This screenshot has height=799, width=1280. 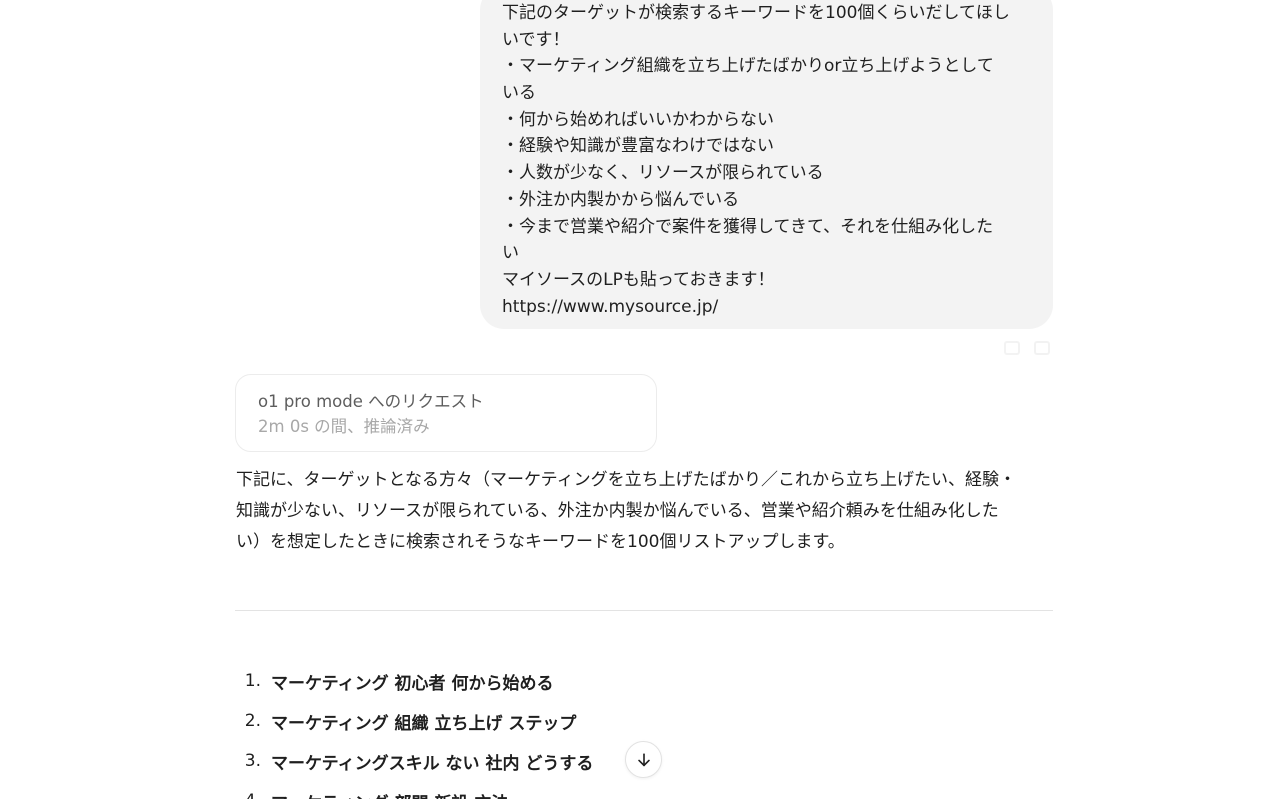 What do you see at coordinates (756, 13) in the screenshot?
I see `user-message-line: 下記のターゲットが検索するキーワードを100個くらいだしてほし` at bounding box center [756, 13].